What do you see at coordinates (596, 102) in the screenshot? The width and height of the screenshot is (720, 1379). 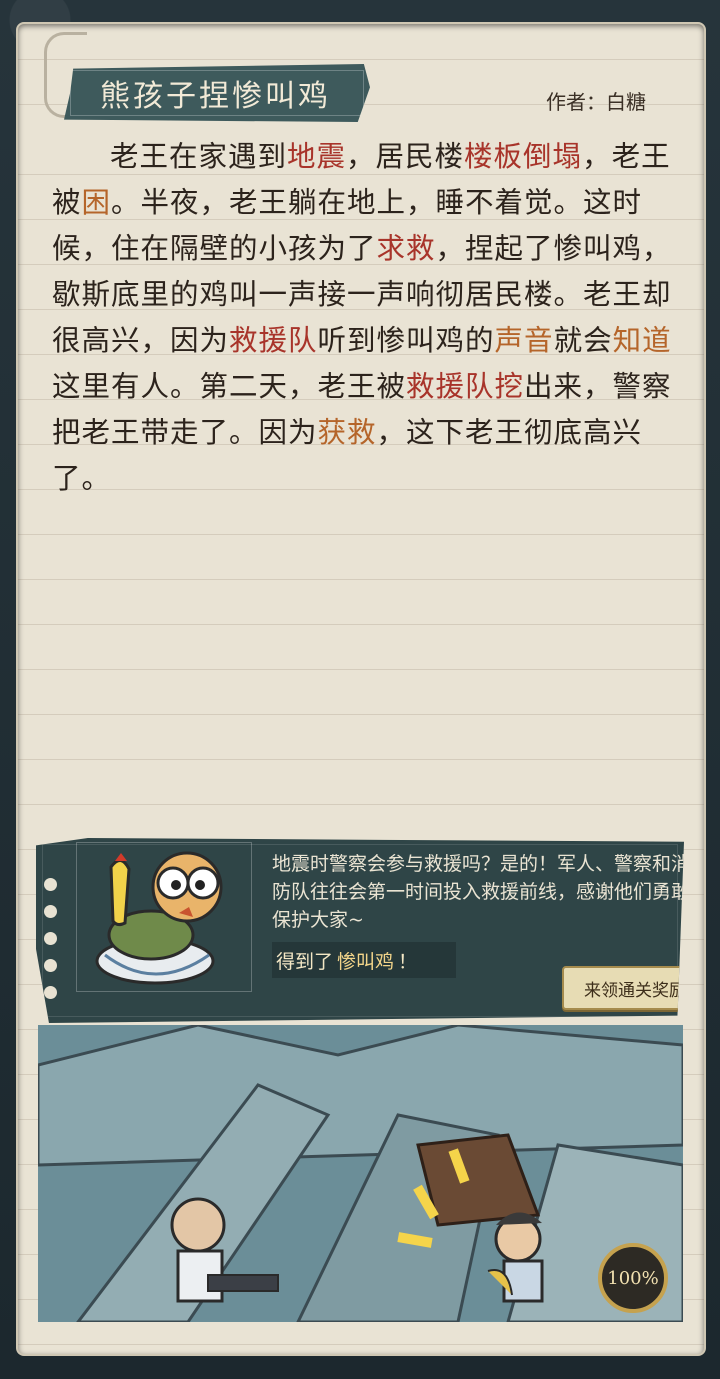 I see `story-author: 作者：白糖` at bounding box center [596, 102].